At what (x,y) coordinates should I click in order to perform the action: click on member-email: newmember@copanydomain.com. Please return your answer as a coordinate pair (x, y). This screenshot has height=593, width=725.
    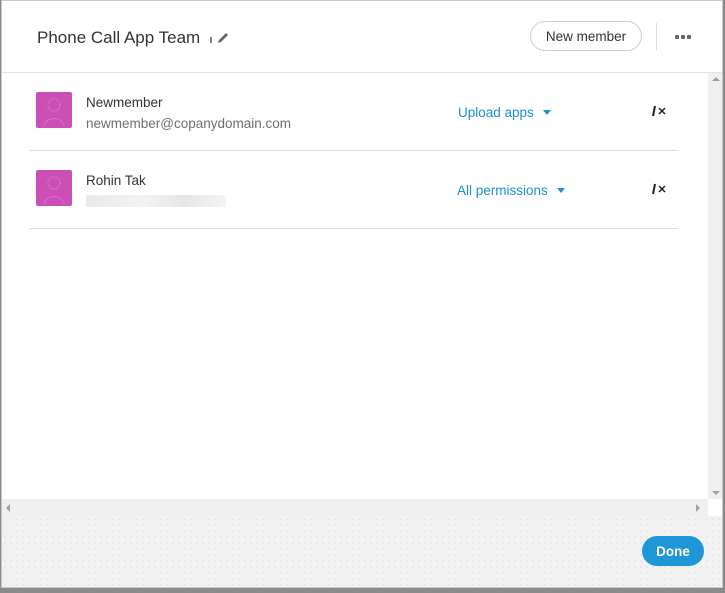
    Looking at the image, I should click on (189, 123).